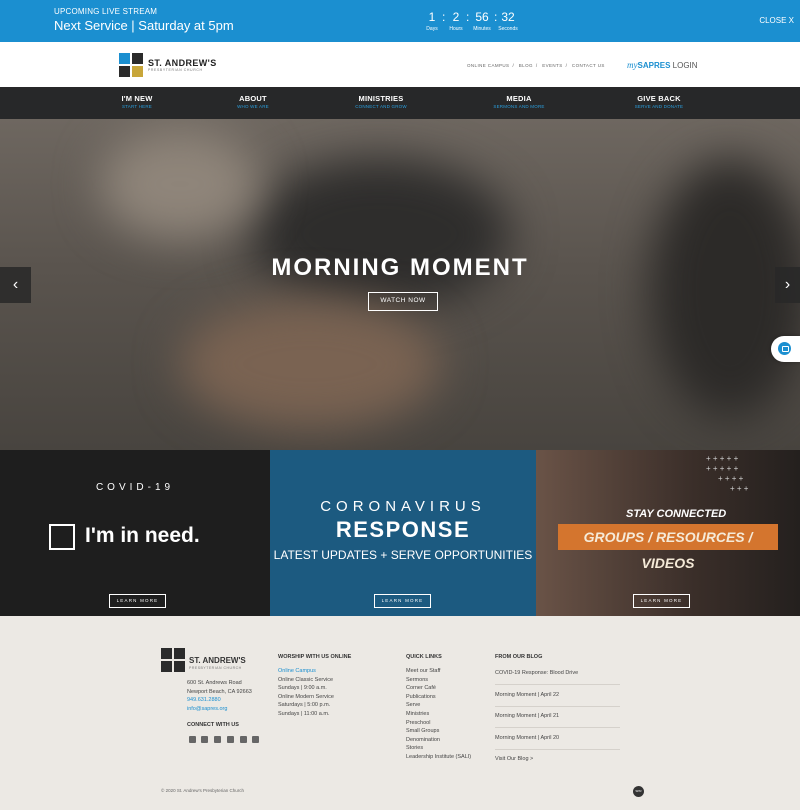 The width and height of the screenshot is (800, 810). What do you see at coordinates (552, 65) in the screenshot?
I see `utility-link-events: EVENTS` at bounding box center [552, 65].